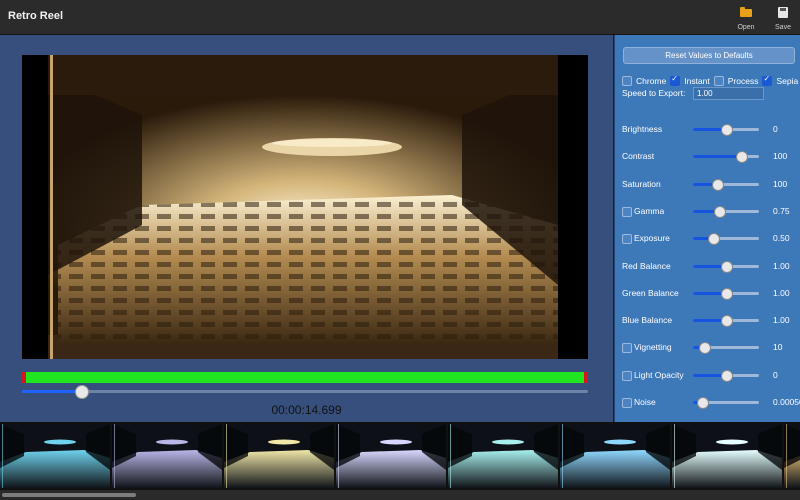 This screenshot has width=800, height=500. What do you see at coordinates (400, 495) in the screenshot?
I see `filmstrip-scrollbar` at bounding box center [400, 495].